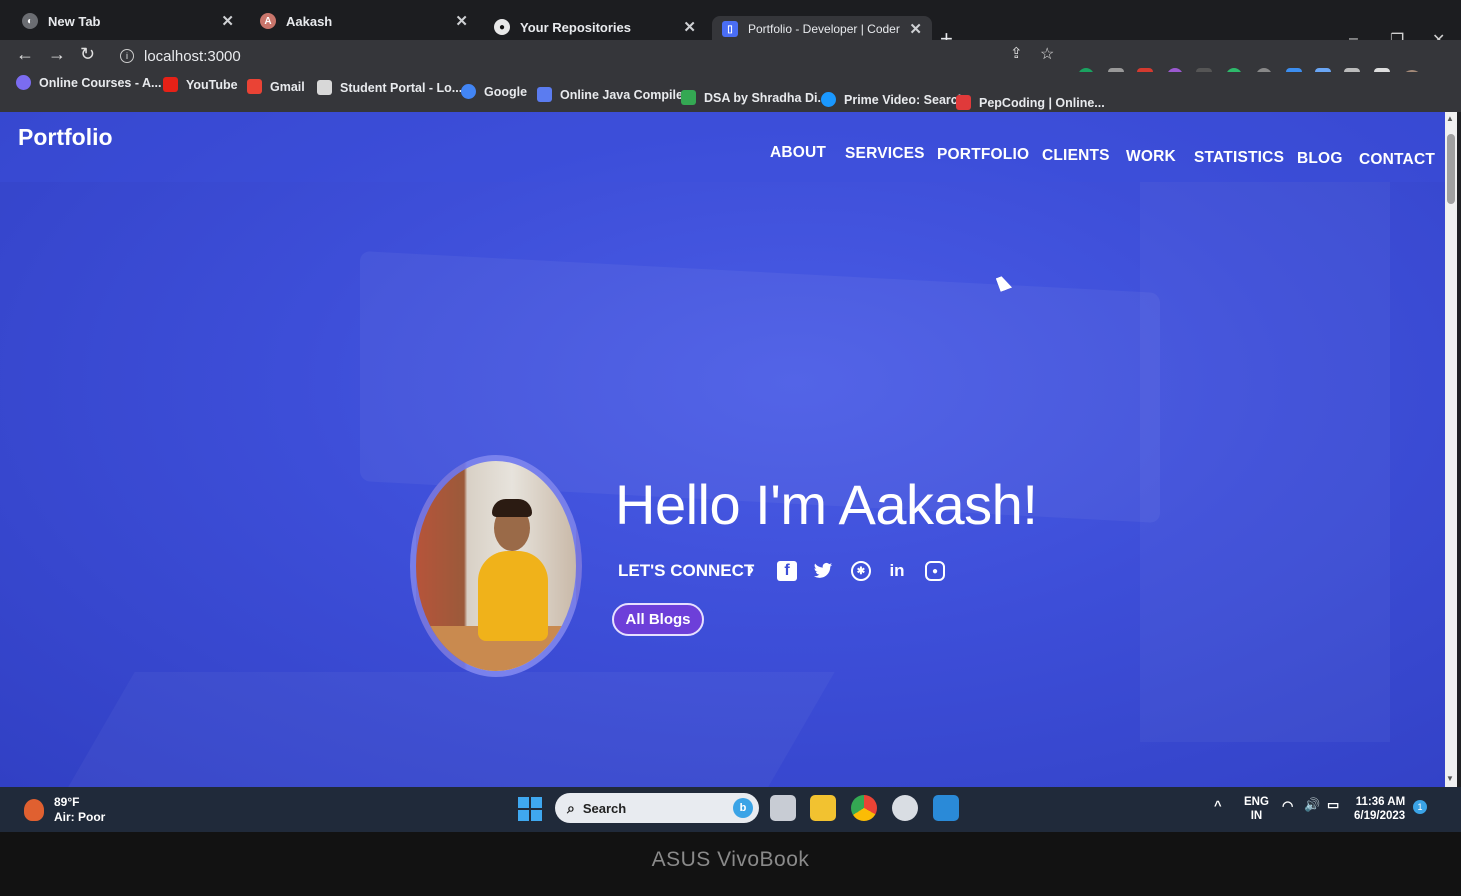 The height and width of the screenshot is (896, 1461). I want to click on file-explorer-icon, so click(823, 808).